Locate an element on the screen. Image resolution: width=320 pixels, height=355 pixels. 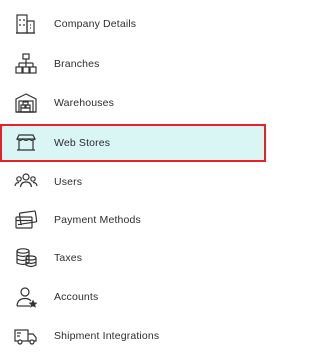
menu-item-label: Shipment Integrations is located at coordinates (107, 336).